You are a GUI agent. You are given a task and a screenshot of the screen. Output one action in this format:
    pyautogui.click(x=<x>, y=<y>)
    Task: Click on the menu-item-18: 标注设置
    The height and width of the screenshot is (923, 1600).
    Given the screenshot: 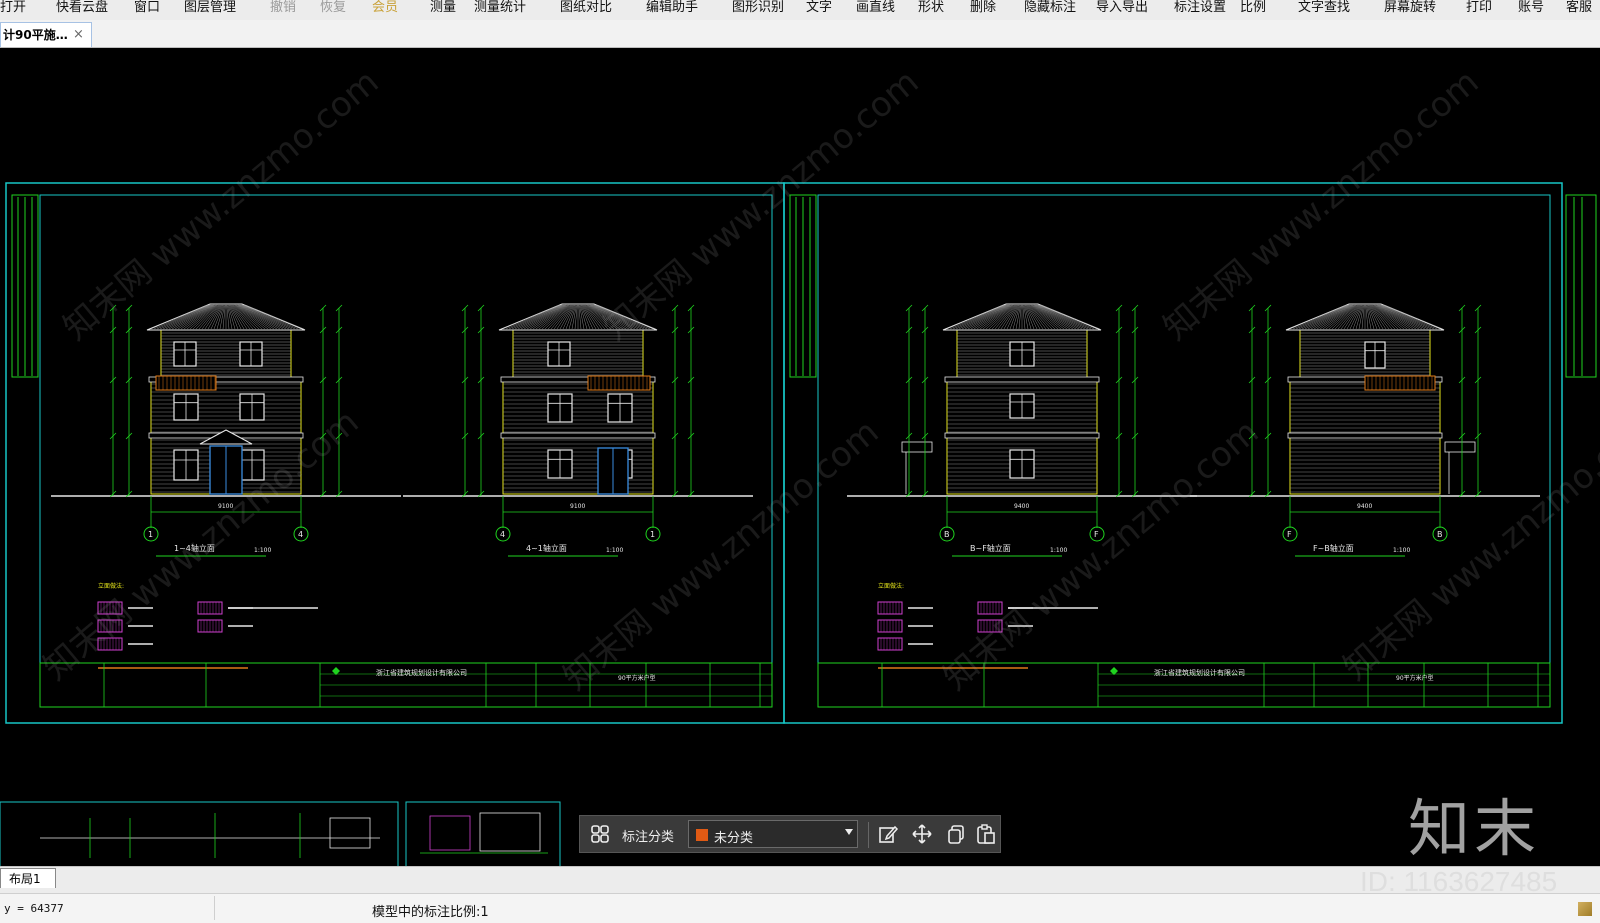 What is the action you would take?
    pyautogui.click(x=1200, y=10)
    